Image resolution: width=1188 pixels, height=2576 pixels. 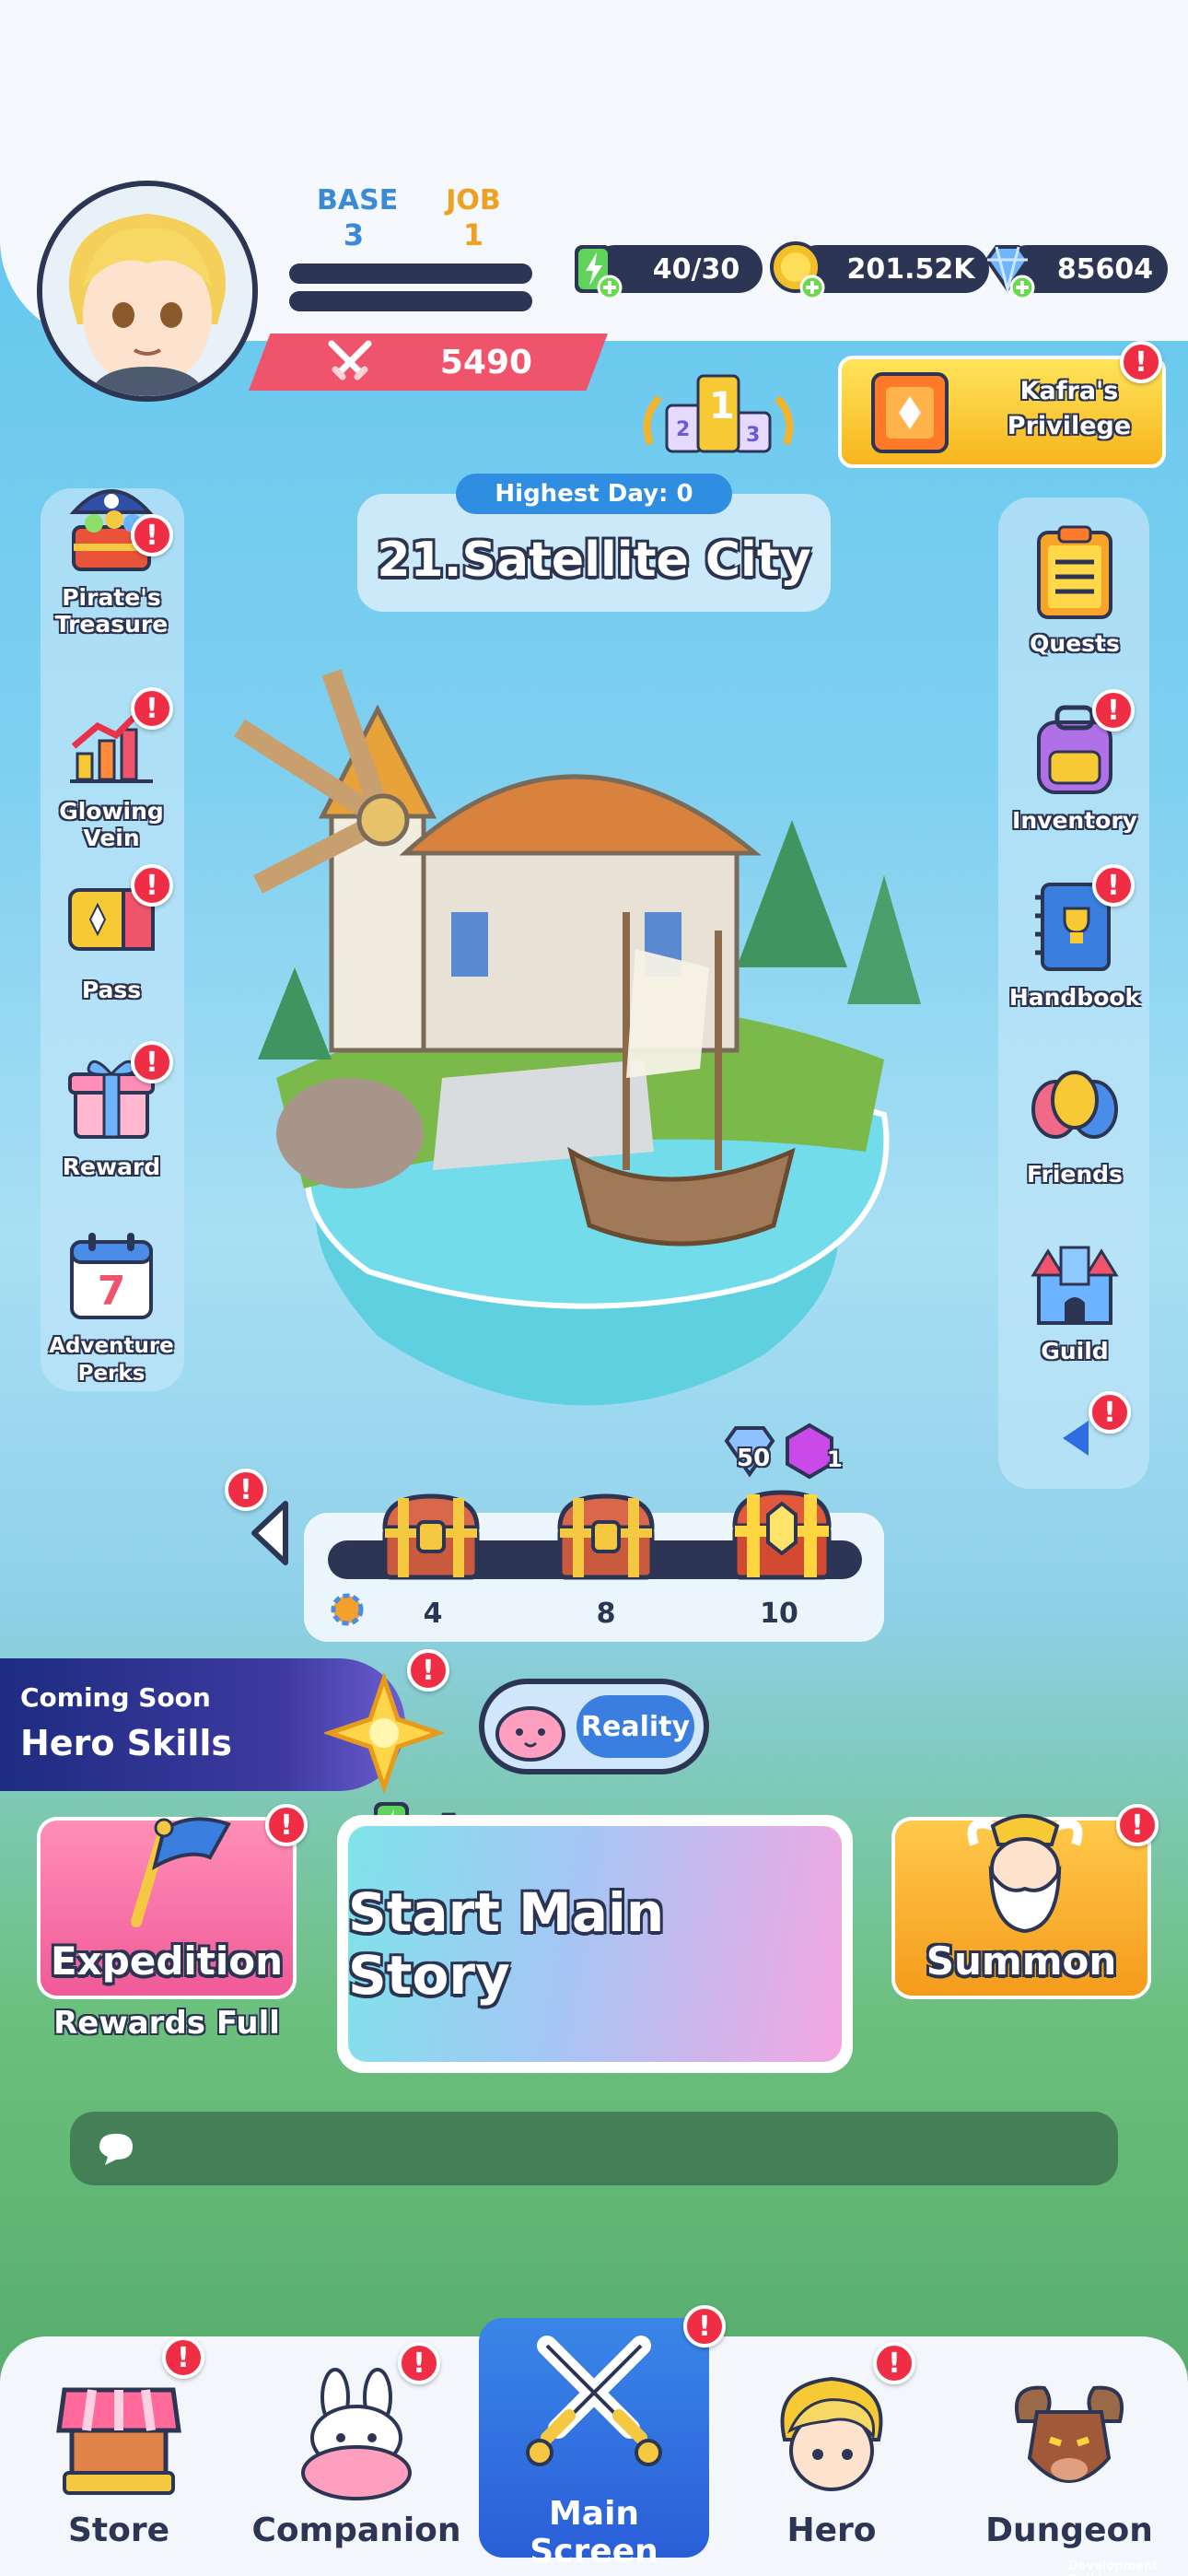 What do you see at coordinates (147, 291) in the screenshot?
I see `player-avatar` at bounding box center [147, 291].